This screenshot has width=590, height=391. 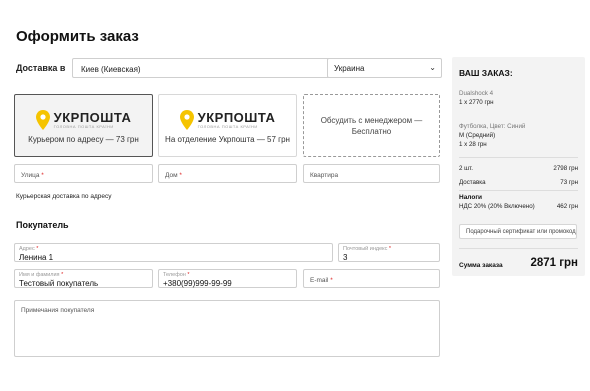 What do you see at coordinates (83, 139) in the screenshot?
I see `shipping-option-caption: Курьером по адресу — 73 грн` at bounding box center [83, 139].